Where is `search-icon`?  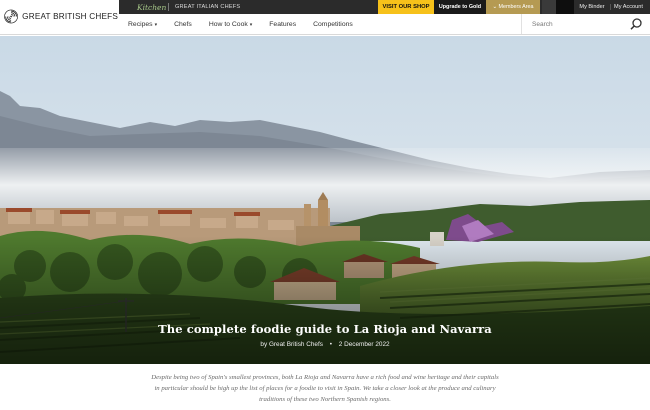 search-icon is located at coordinates (636, 24).